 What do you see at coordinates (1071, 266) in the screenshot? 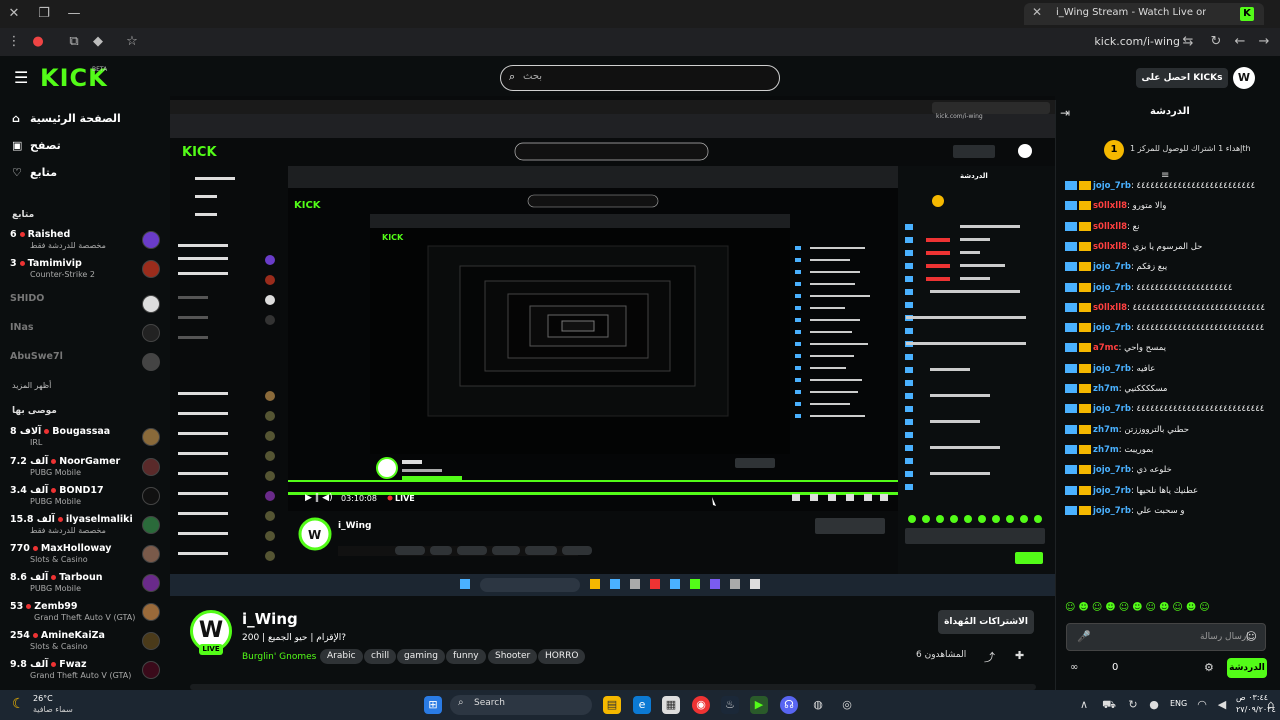
I see `badge-icon` at bounding box center [1071, 266].